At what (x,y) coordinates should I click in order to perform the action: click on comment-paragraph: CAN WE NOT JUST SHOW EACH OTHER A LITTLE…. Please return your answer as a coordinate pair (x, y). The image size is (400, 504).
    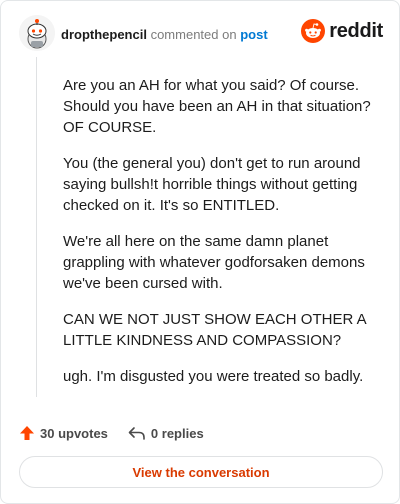
    Looking at the image, I should click on (214, 330).